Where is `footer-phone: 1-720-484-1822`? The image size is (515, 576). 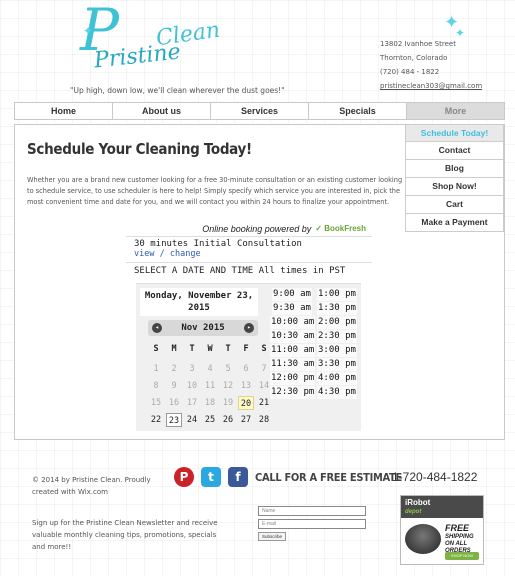
footer-phone: 1-720-484-1822 is located at coordinates (435, 477).